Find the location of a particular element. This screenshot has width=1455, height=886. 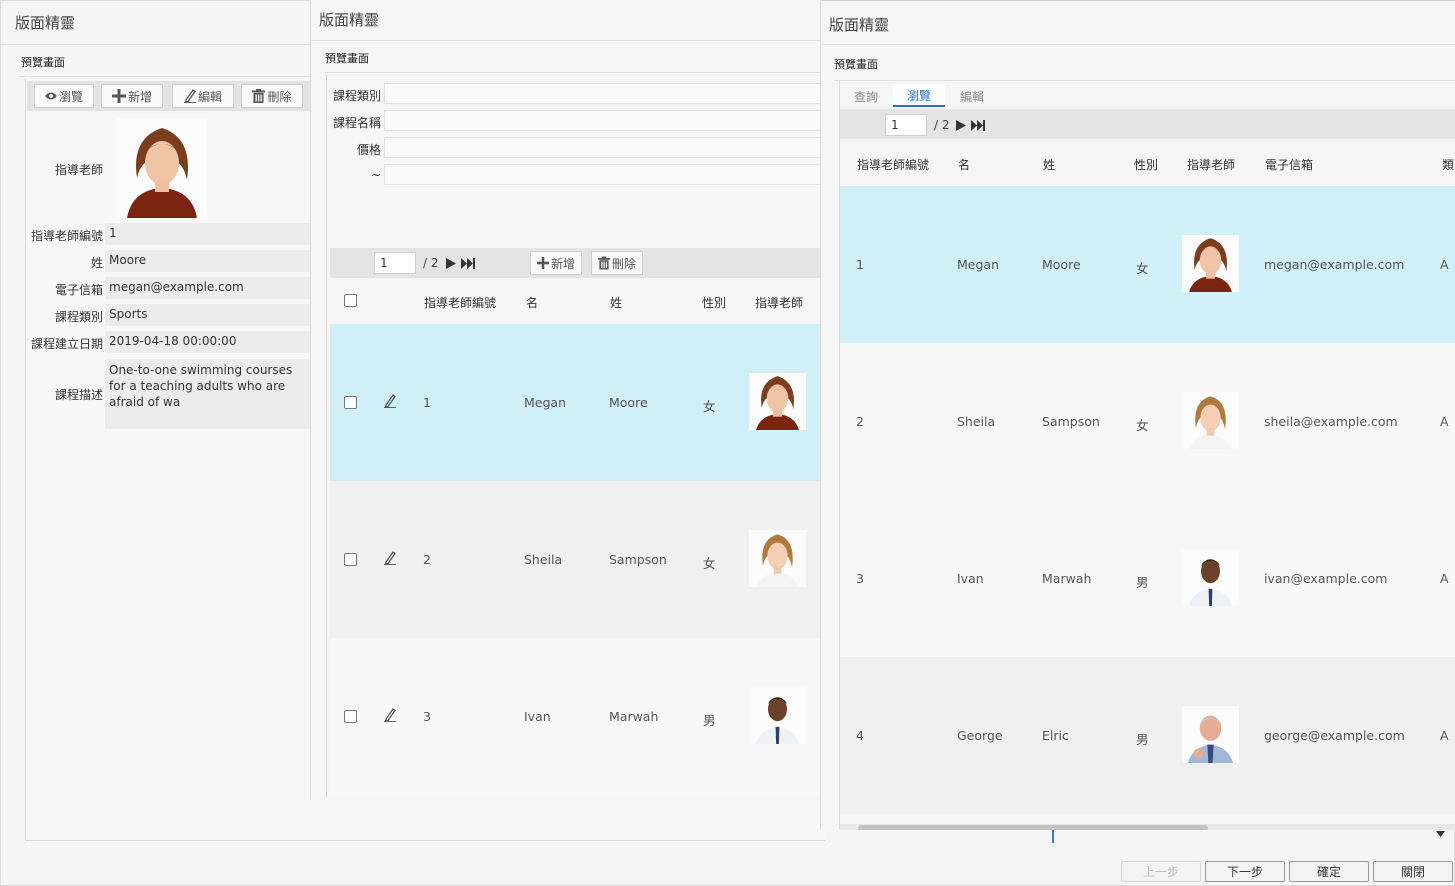

grid-header: 指導老師編號 名 姓 性別 指導老師 電子信箱 類 is located at coordinates (1147, 162).